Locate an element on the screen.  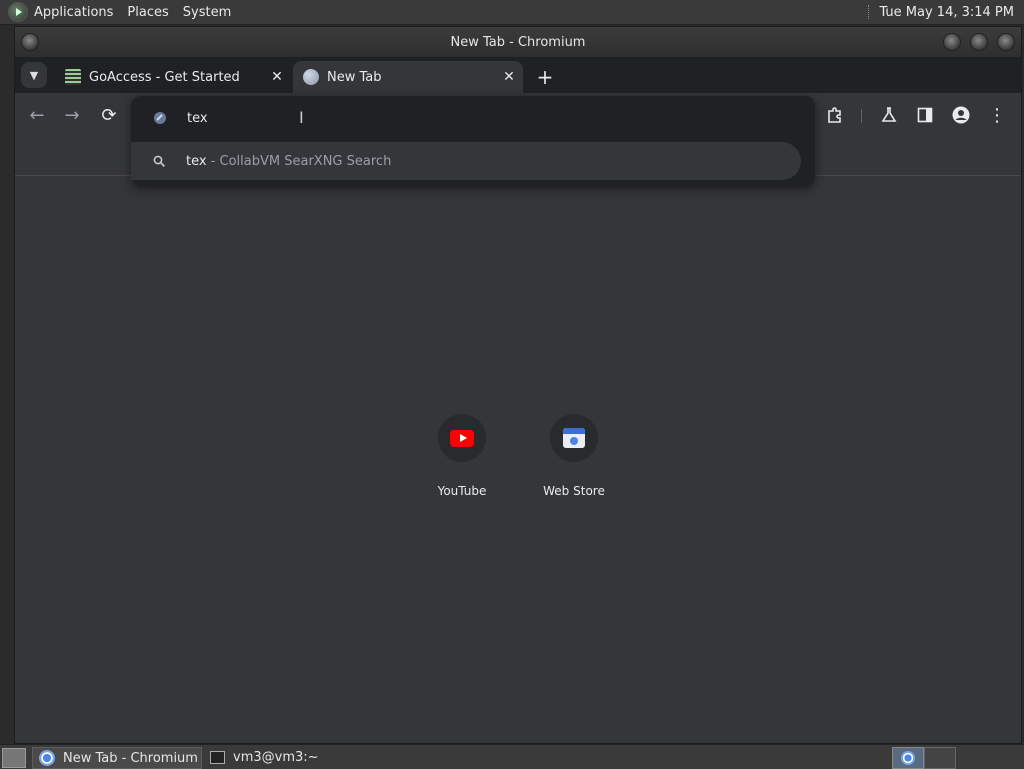
tab-strip: ▼ GoAccess - Get Started ✕ New Tab ✕ + is located at coordinates (518, 75).